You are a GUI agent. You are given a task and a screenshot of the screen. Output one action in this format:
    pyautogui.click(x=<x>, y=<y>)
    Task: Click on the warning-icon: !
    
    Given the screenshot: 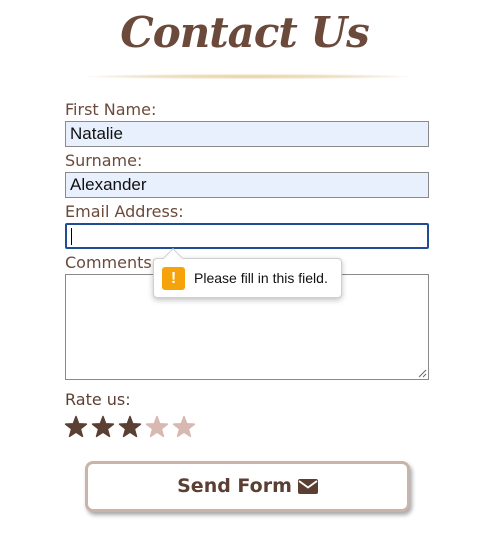 What is the action you would take?
    pyautogui.click(x=173, y=278)
    